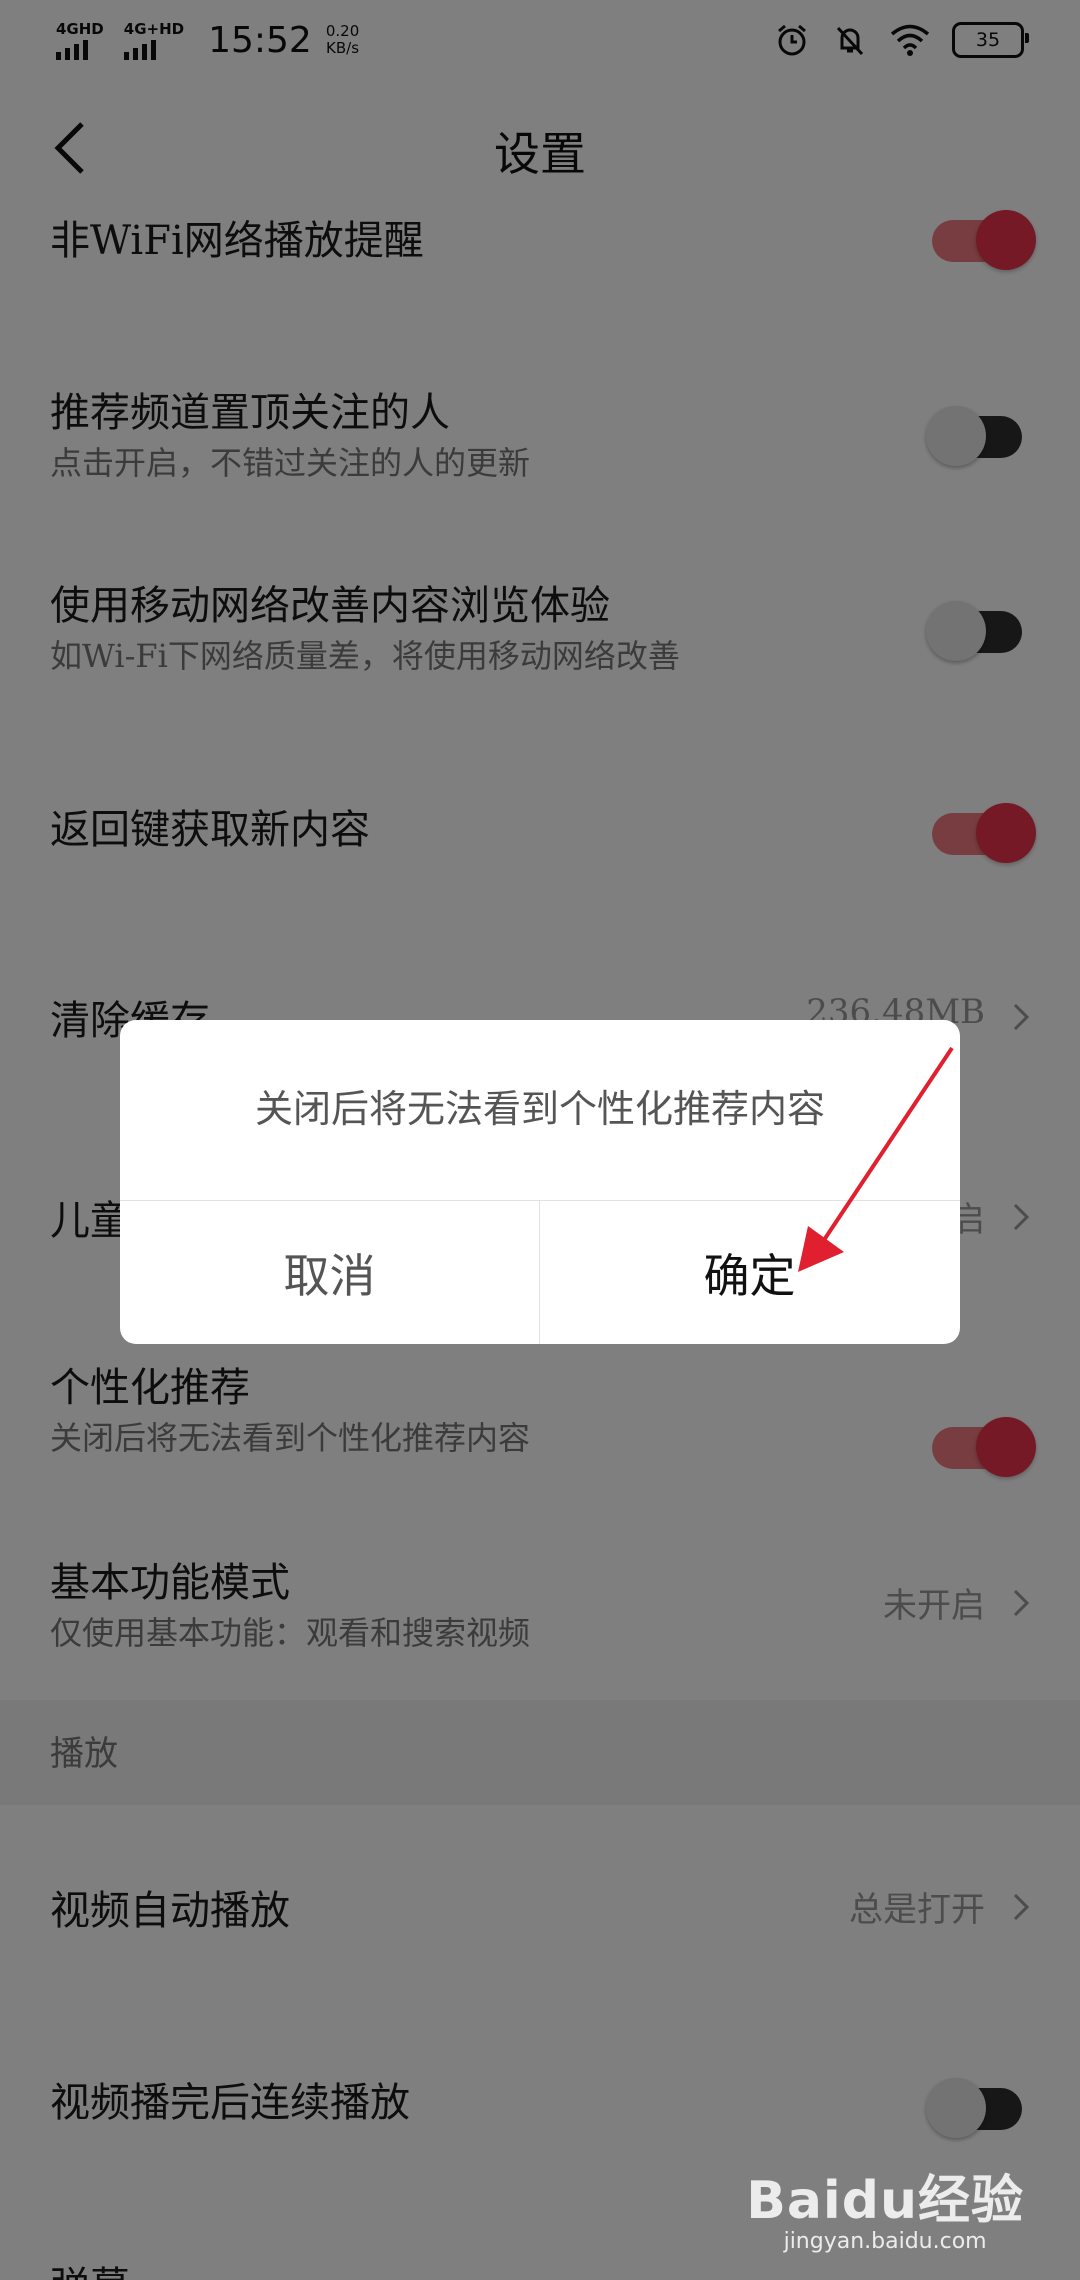 Image resolution: width=1080 pixels, height=2280 pixels. I want to click on watermark-logo: Baidu经验, so click(885, 2201).